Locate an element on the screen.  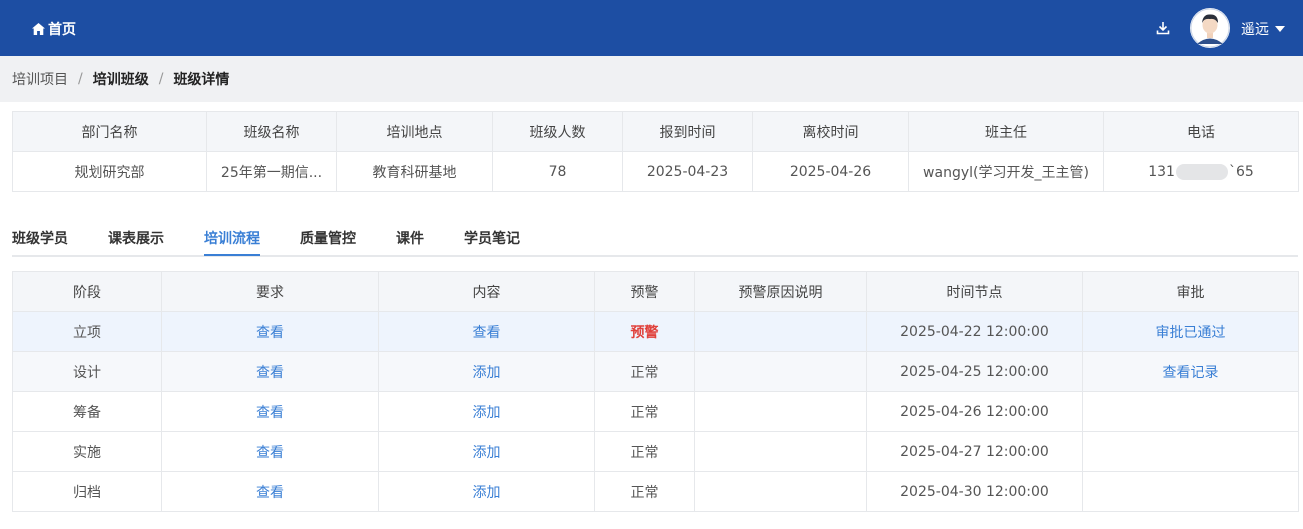
phone-redaction is located at coordinates (1201, 171).